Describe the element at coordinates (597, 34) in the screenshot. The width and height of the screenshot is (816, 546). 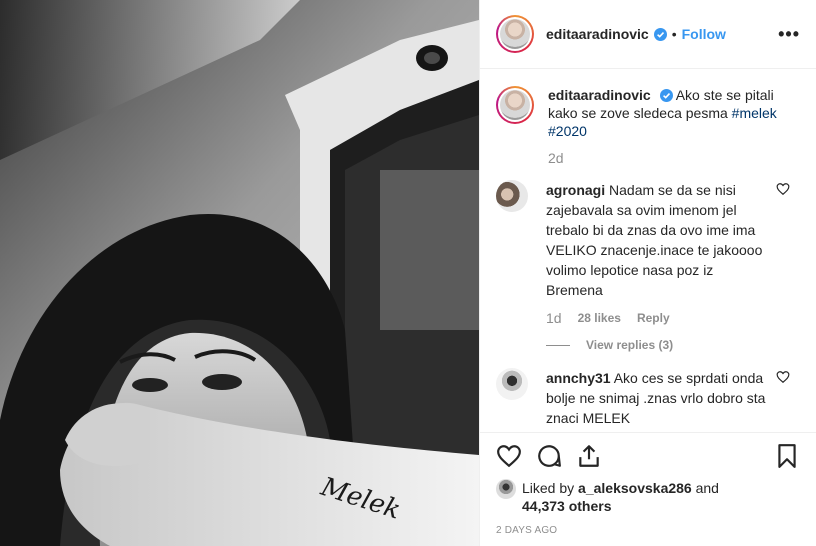
I see `author-username: editaaradinovic` at that location.